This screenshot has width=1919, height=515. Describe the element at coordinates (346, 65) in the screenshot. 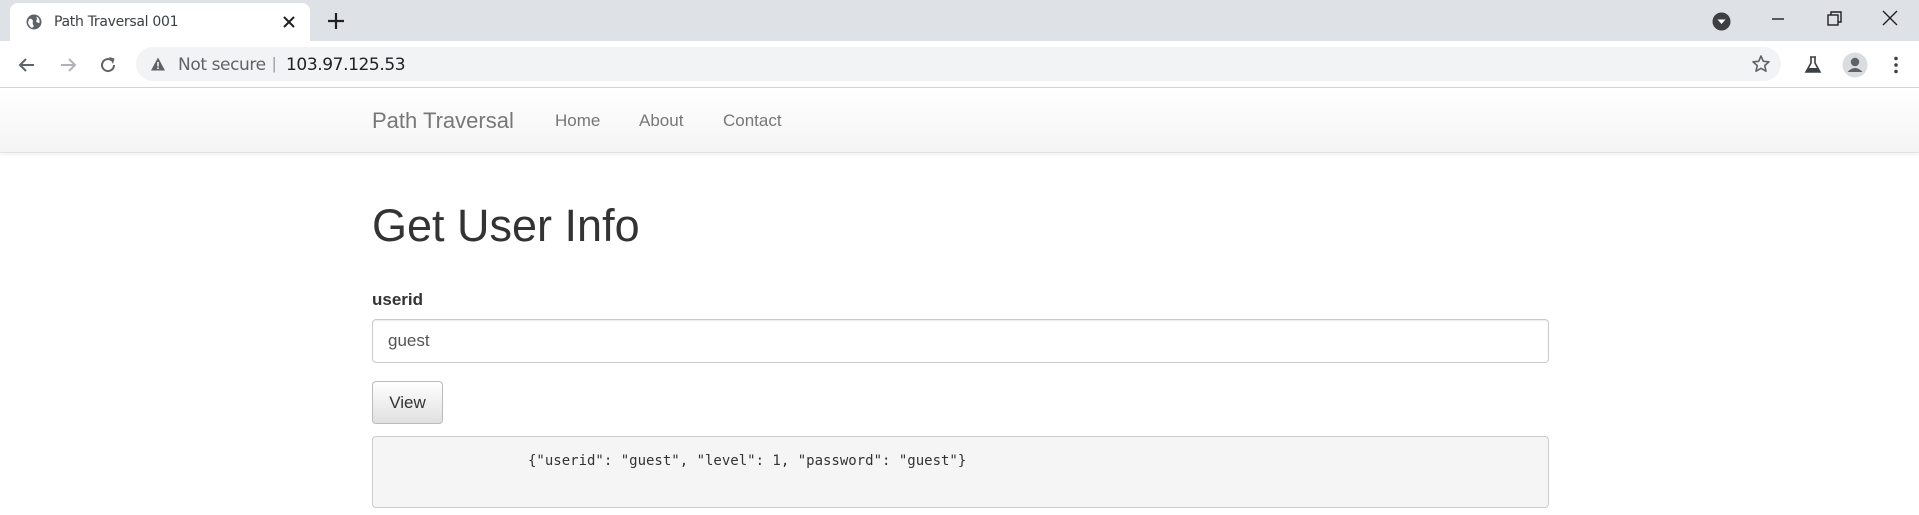

I see `url-text: 103.97.125.53` at that location.